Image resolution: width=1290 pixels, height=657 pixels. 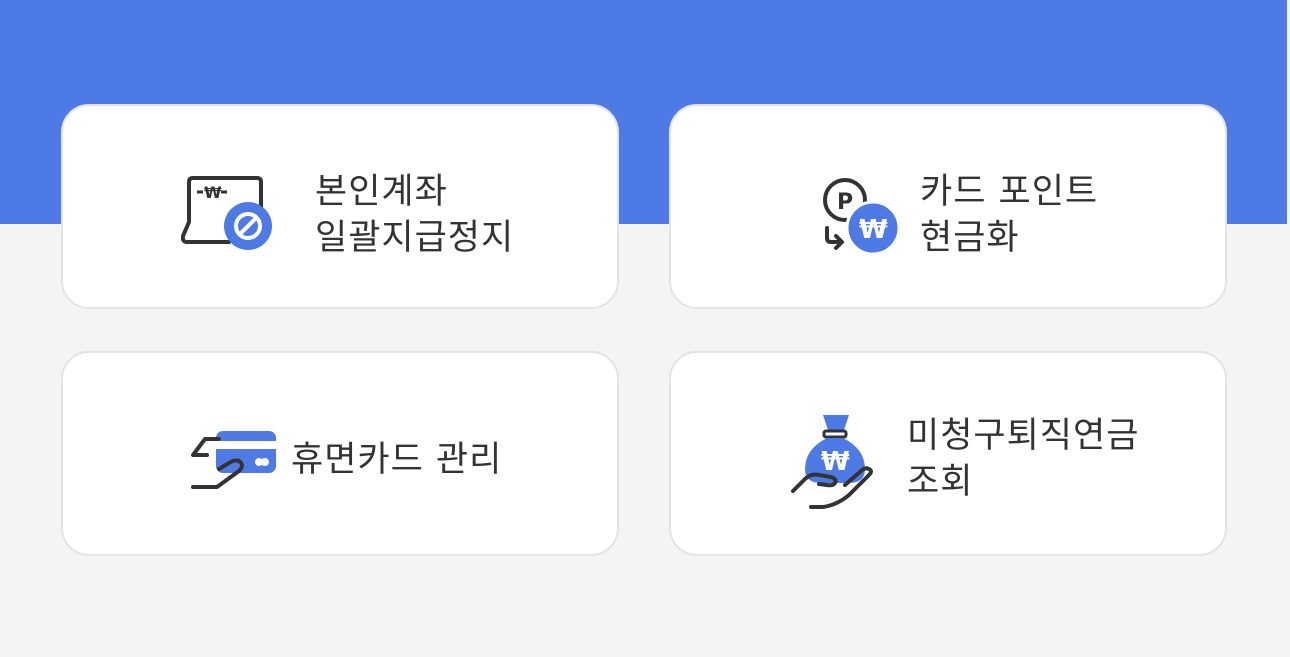 I want to click on point-to-won-icon: P ₩, so click(x=862, y=217).